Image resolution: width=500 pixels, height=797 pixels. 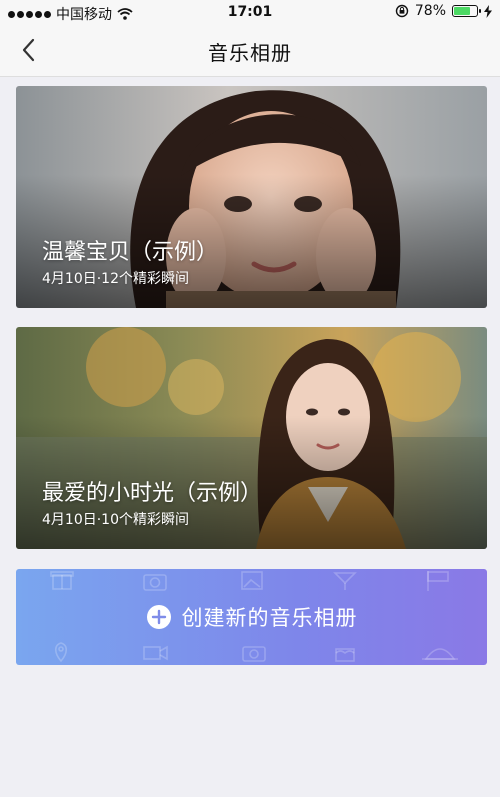 I want to click on battery-fill, so click(x=462, y=11).